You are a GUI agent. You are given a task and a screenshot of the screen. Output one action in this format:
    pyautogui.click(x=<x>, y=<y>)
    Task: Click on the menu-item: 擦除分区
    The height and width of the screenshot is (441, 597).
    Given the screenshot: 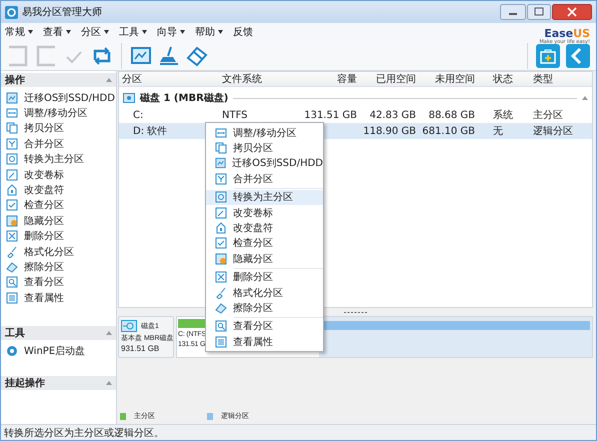 What is the action you would take?
    pyautogui.click(x=264, y=308)
    